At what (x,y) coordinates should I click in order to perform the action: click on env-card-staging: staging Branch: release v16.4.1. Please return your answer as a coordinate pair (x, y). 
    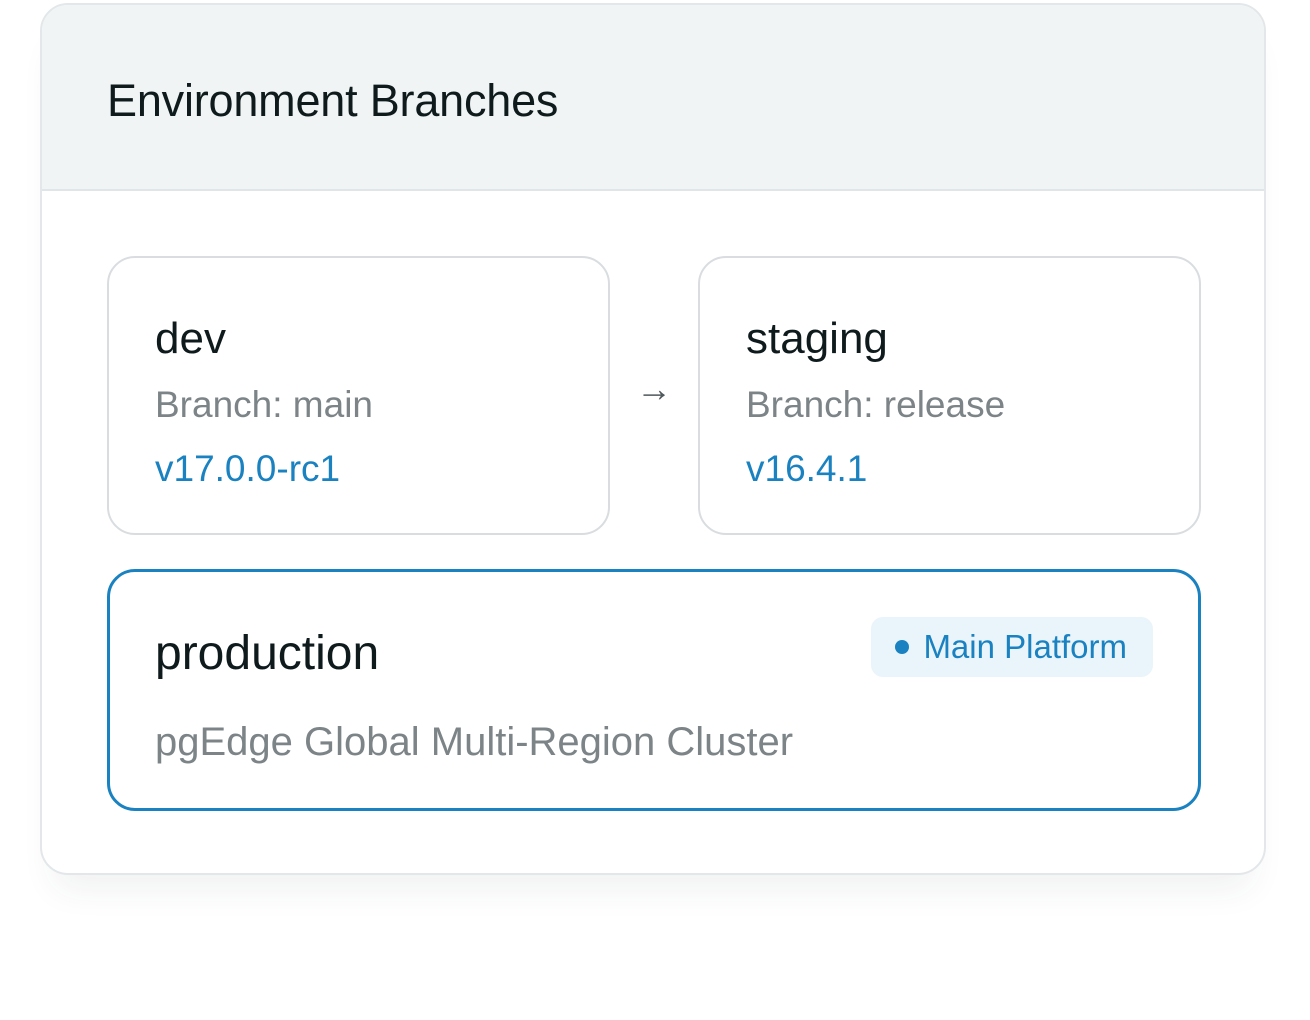
    Looking at the image, I should click on (949, 395).